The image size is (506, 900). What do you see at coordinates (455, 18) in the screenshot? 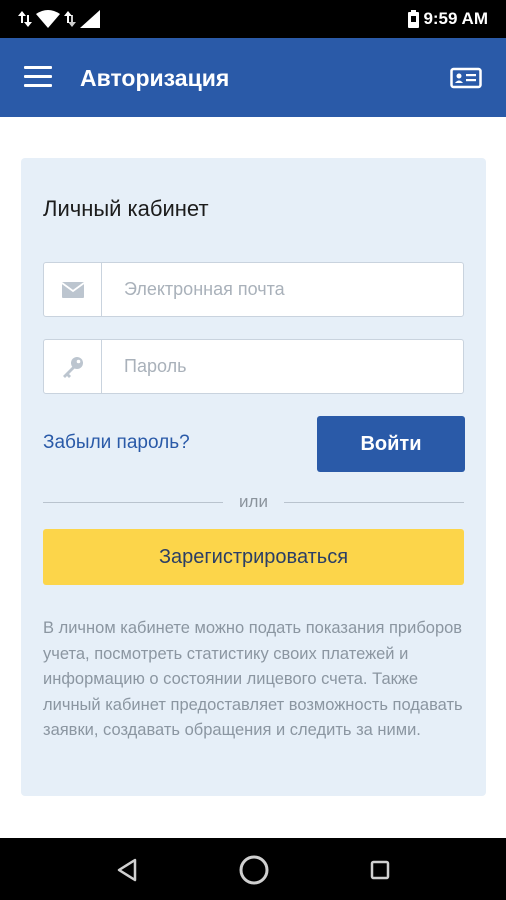
I see `clock: 9:59 AM` at bounding box center [455, 18].